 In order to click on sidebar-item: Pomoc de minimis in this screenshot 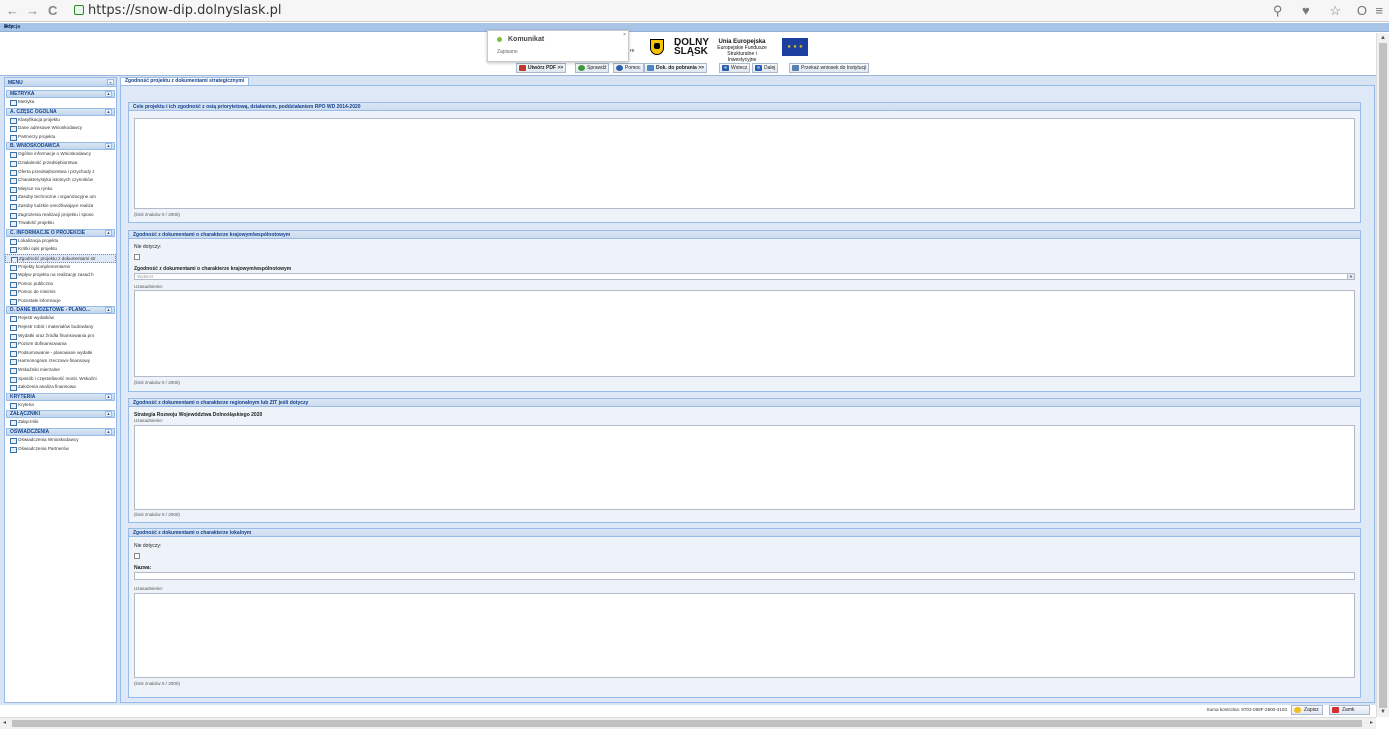, I will do `click(60, 292)`.